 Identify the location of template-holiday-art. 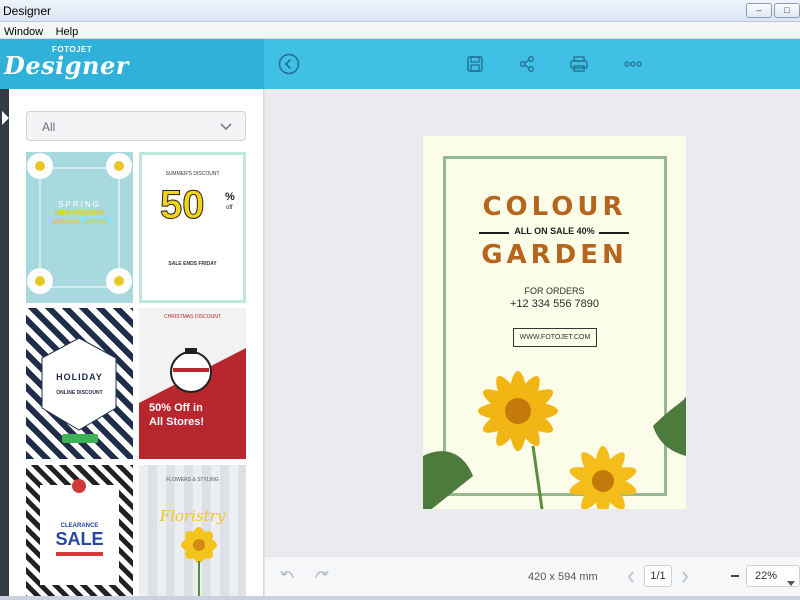
(79, 390).